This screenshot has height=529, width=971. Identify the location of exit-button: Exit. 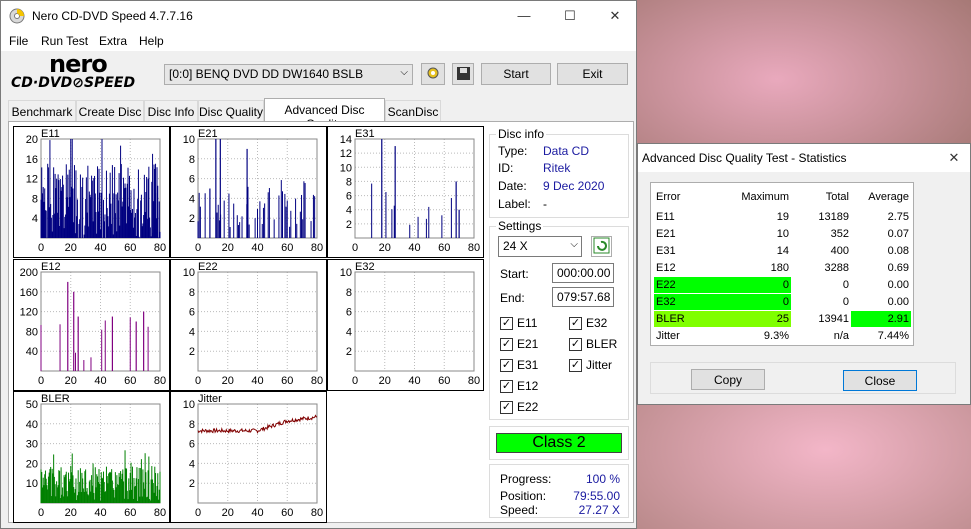
(592, 74).